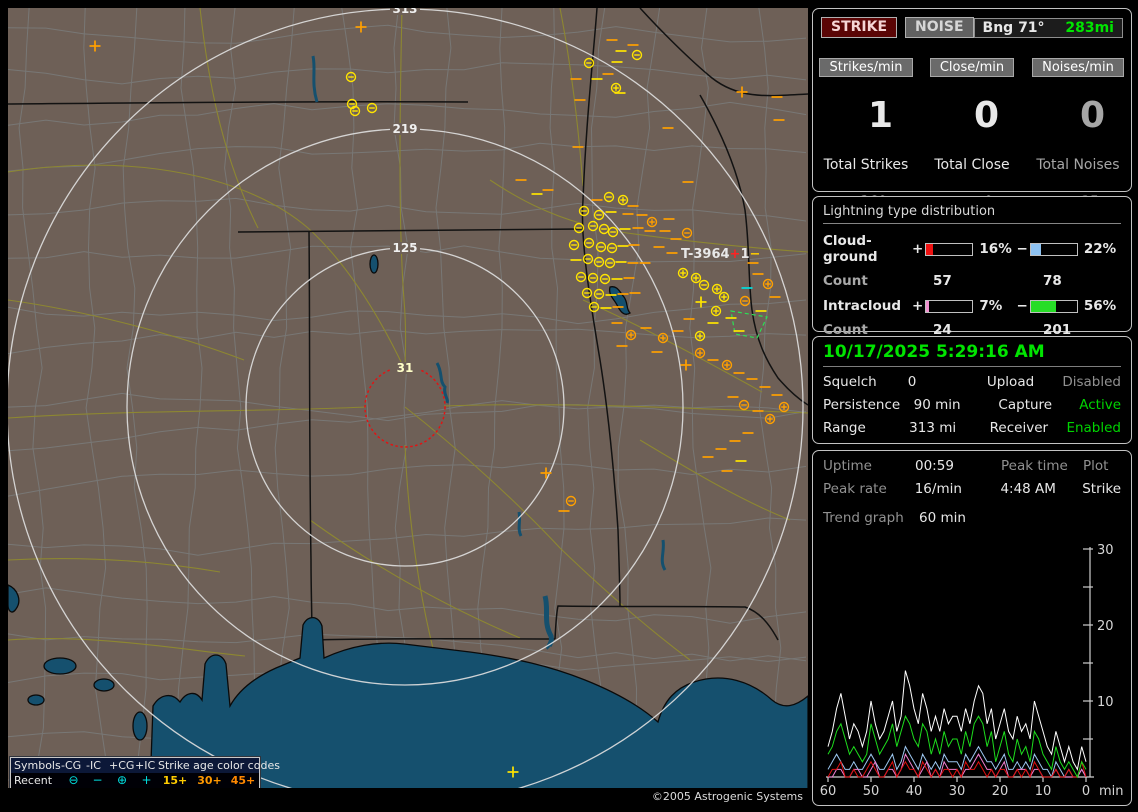 Image resolution: width=1138 pixels, height=812 pixels. I want to click on legend-header: +CG, so click(122, 765).